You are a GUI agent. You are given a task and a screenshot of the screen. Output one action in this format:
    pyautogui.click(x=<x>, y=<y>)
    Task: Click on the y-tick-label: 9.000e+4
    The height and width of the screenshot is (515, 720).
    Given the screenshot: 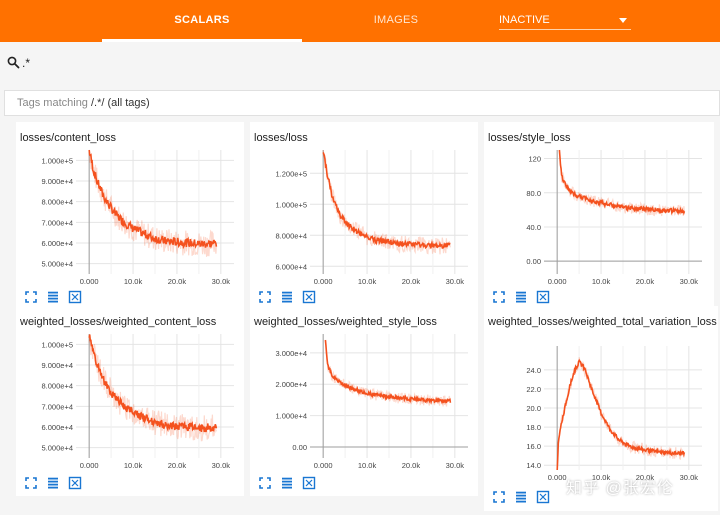 What is the action you would take?
    pyautogui.click(x=58, y=181)
    